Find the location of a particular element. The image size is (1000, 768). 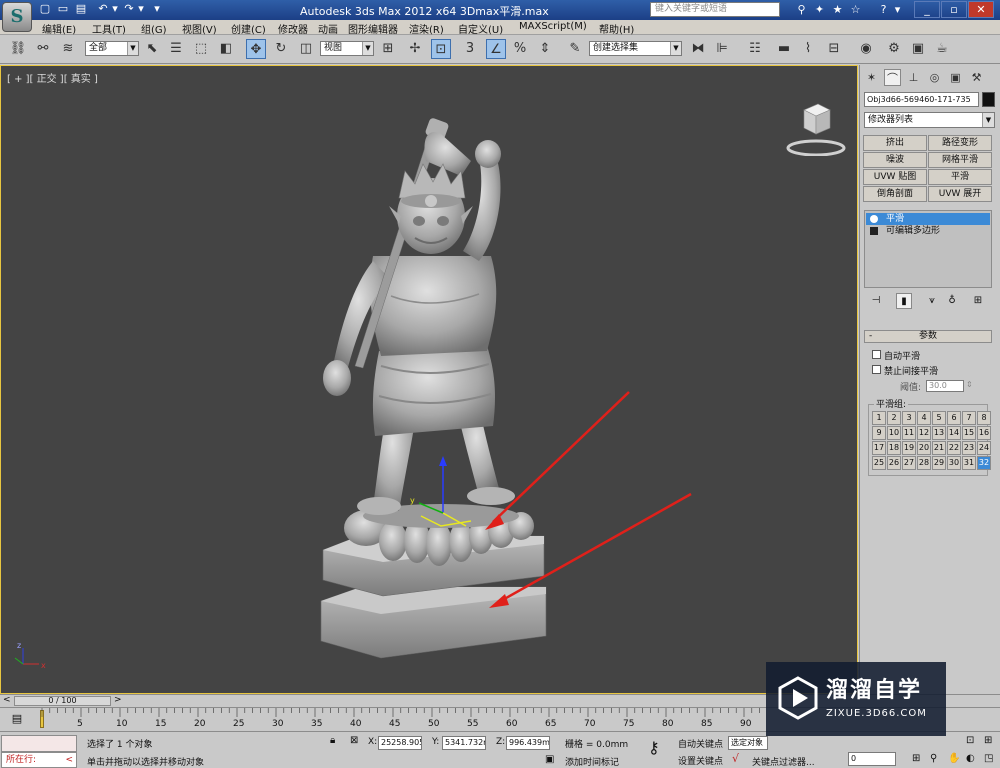

smoothing-group-button: 9 is located at coordinates (879, 433).